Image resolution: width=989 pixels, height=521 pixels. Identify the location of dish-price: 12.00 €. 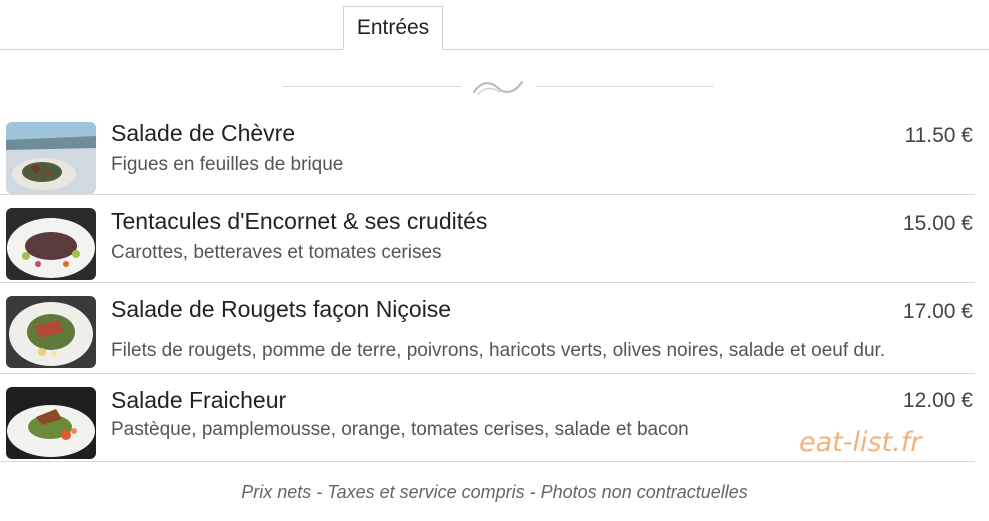
(937, 400).